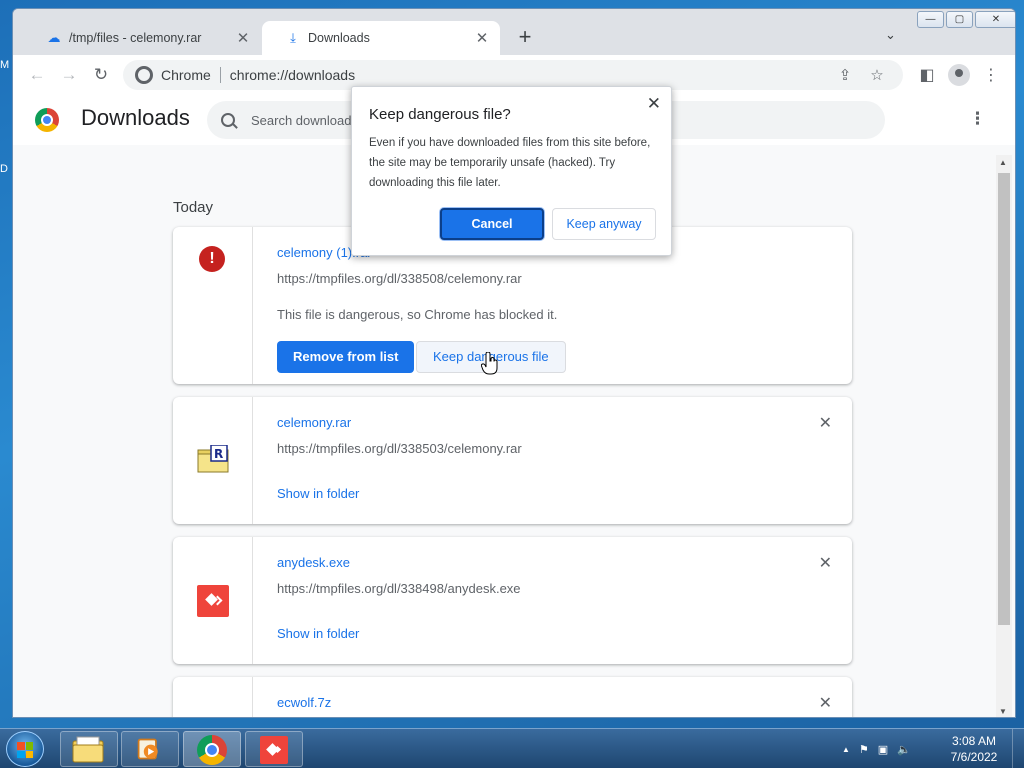  What do you see at coordinates (69, 75) in the screenshot?
I see `forward-button: →` at bounding box center [69, 75].